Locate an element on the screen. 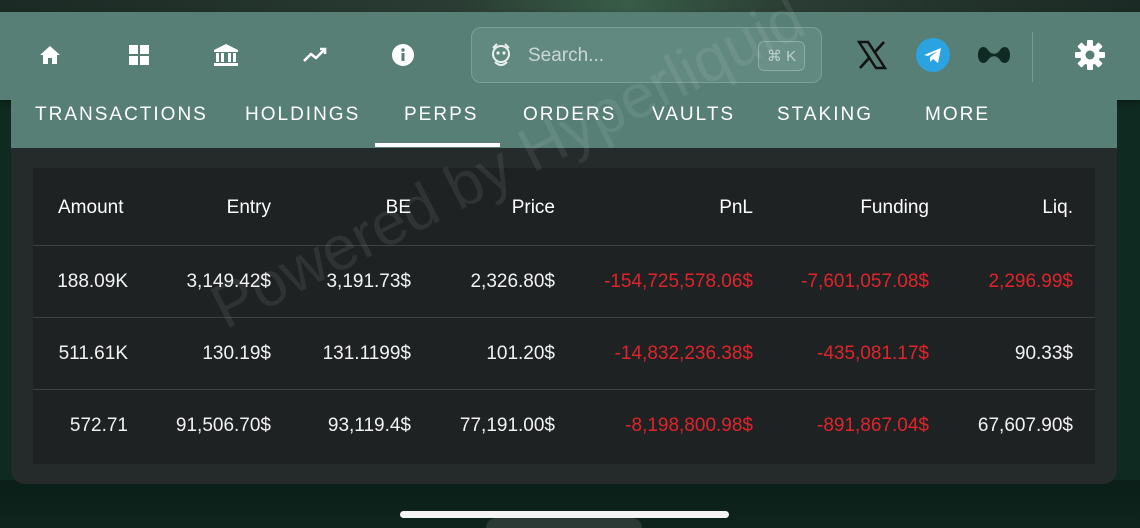  cell-be: 93,119.4$ is located at coordinates (369, 425).